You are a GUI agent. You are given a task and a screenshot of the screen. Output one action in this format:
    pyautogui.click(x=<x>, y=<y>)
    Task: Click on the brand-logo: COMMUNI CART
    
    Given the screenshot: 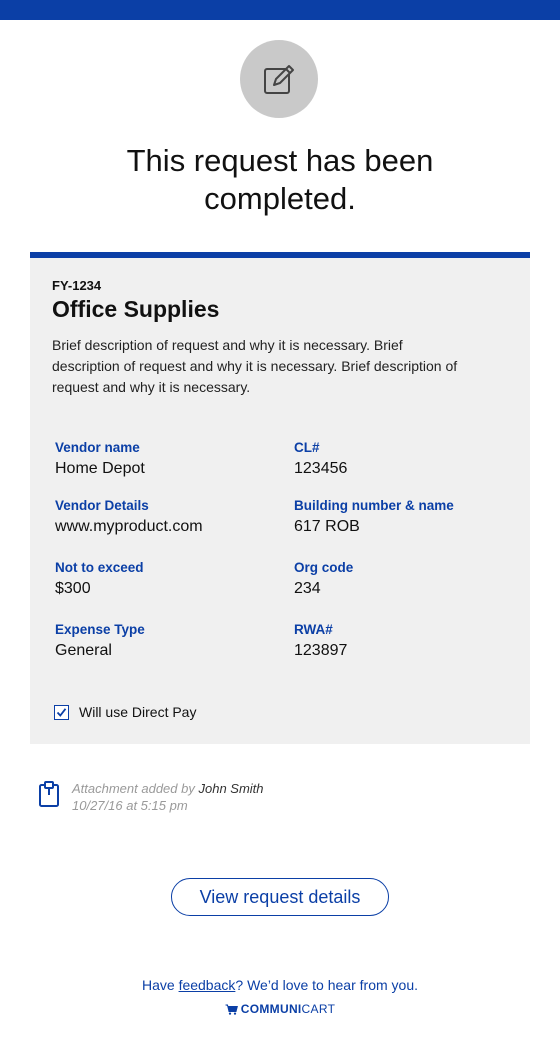 What is the action you would take?
    pyautogui.click(x=280, y=1009)
    